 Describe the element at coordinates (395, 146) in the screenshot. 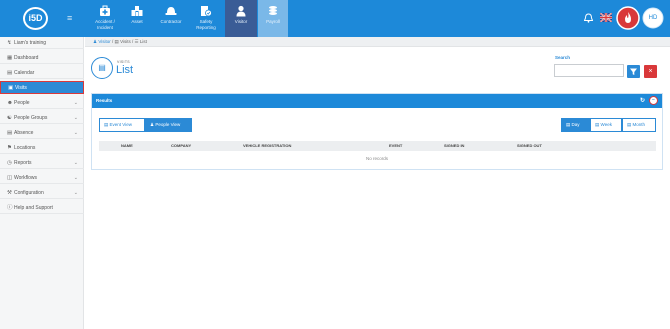

I see `column-header-event: EVENT` at that location.